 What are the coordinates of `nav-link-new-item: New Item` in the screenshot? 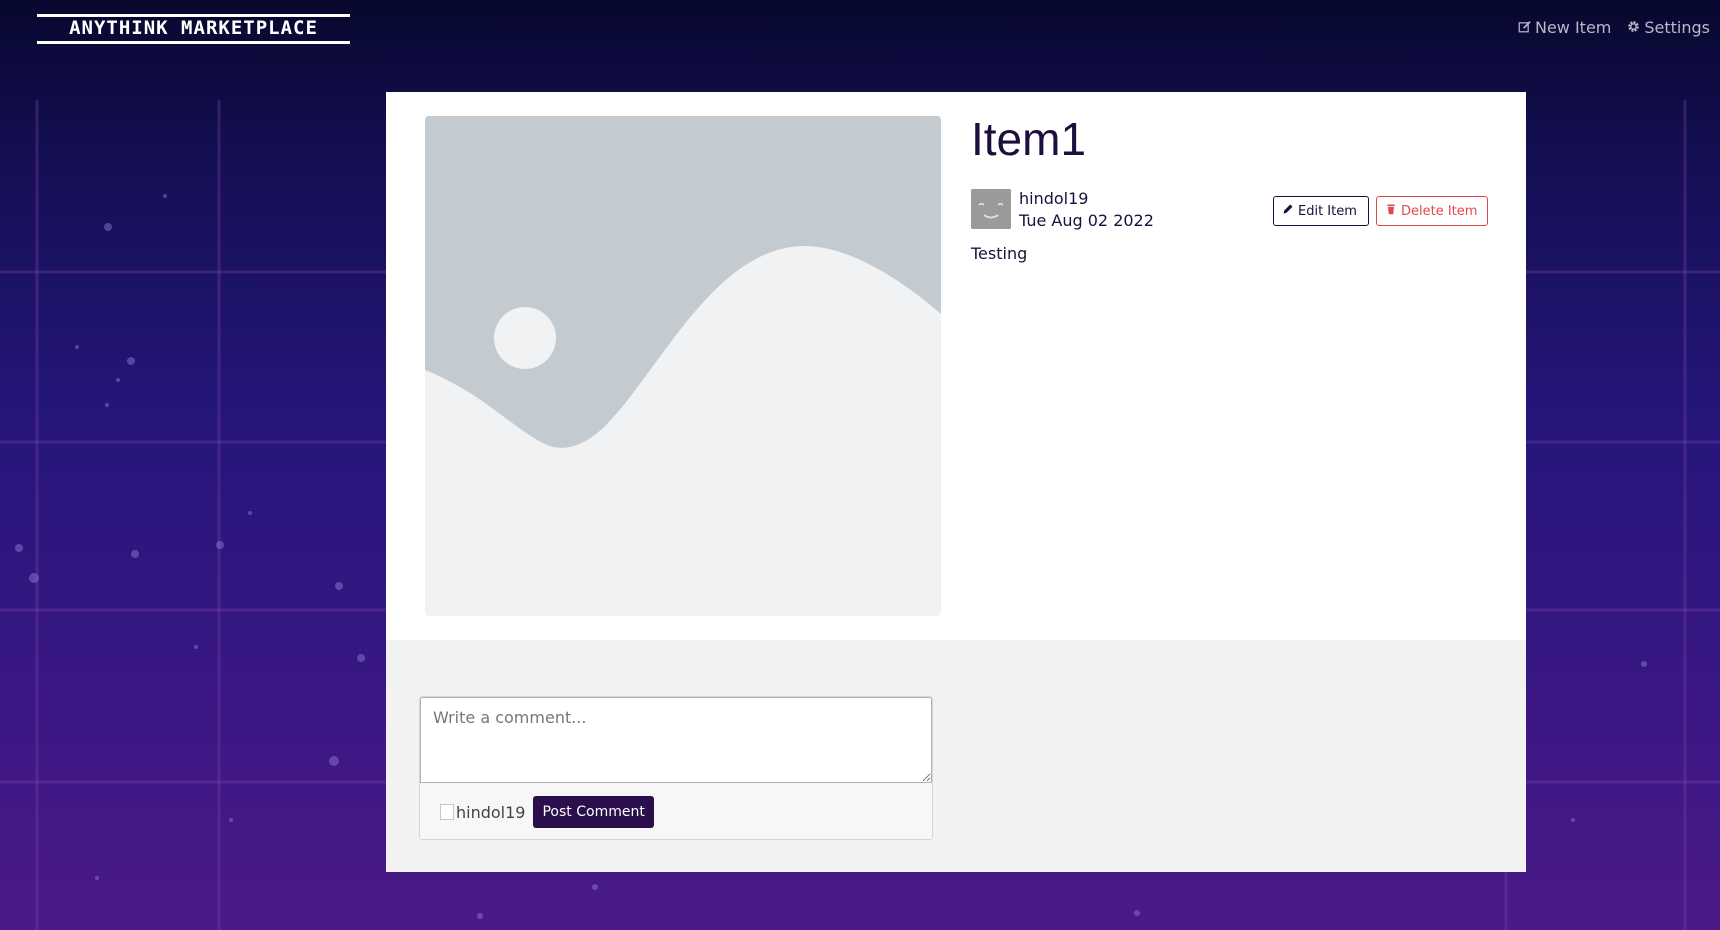 It's located at (1564, 27).